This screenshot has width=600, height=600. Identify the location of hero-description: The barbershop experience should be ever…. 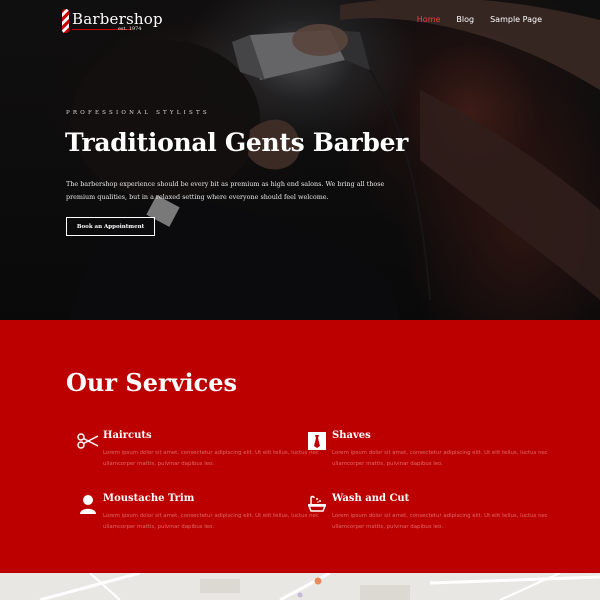
(225, 190).